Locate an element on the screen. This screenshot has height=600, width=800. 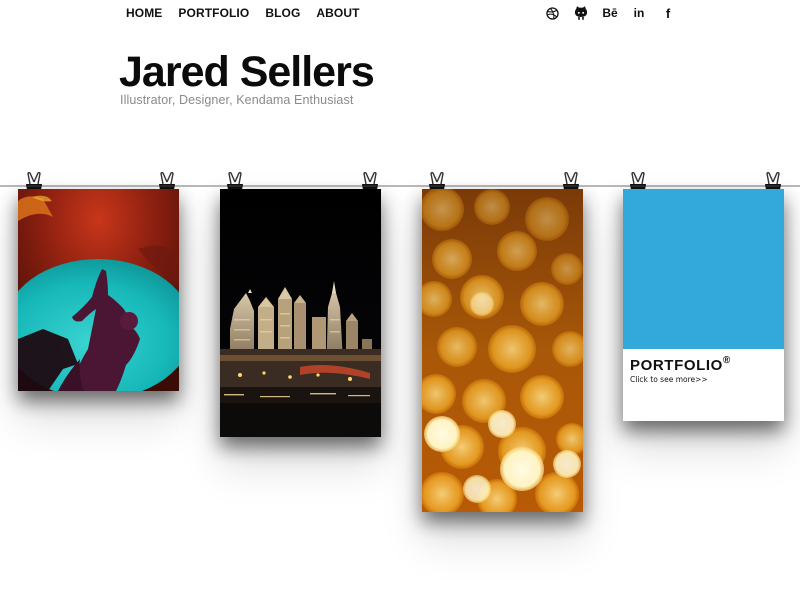
main-nav: HOME PORTFOLIO BLOG ABOUT is located at coordinates (243, 13).